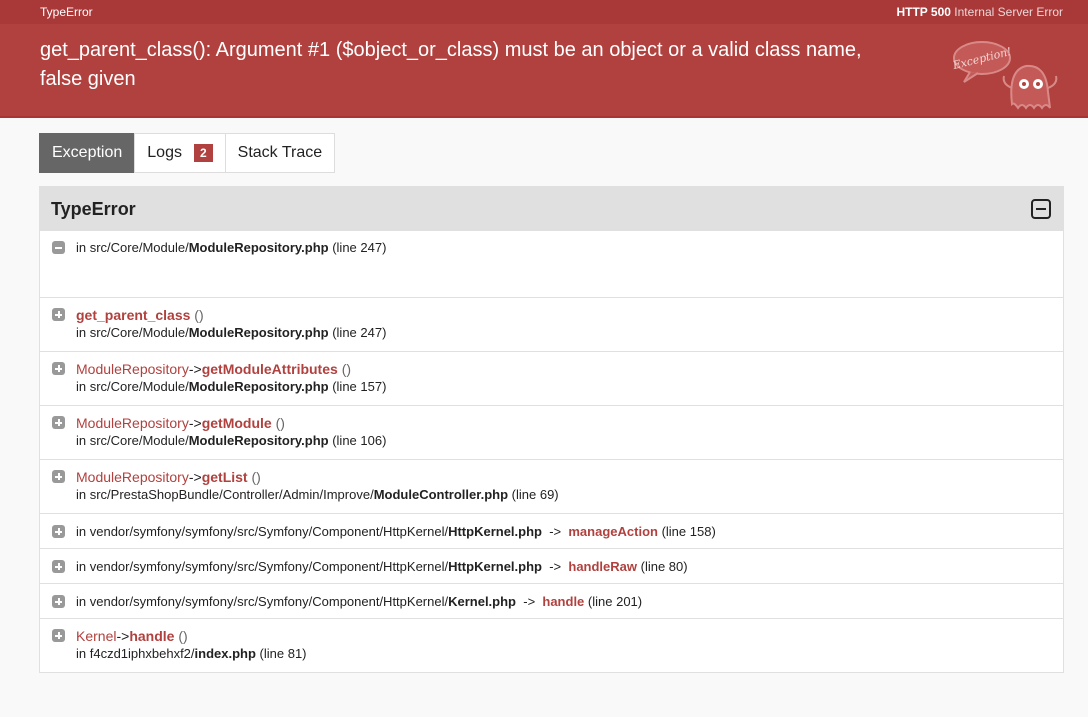  I want to click on top-bar: TypeError HTTP 500 Internal Server Error, so click(544, 12).